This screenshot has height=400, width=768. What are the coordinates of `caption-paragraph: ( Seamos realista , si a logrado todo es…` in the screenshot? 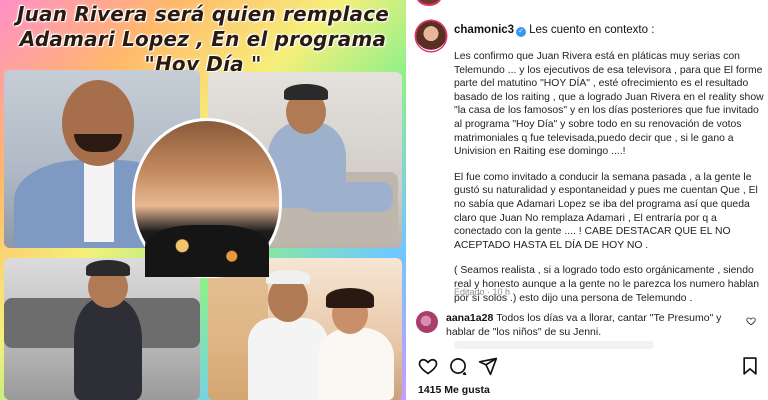 It's located at (607, 284).